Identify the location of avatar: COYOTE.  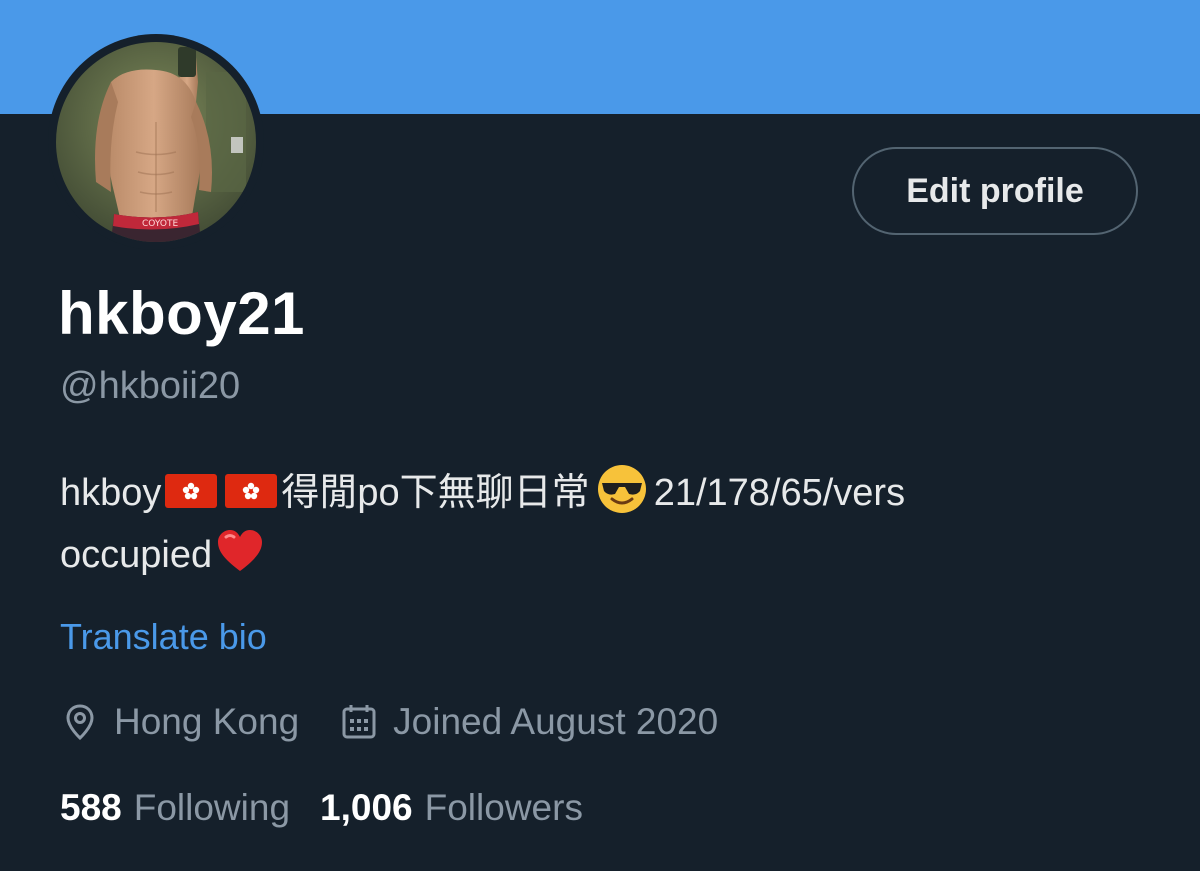
(156, 142).